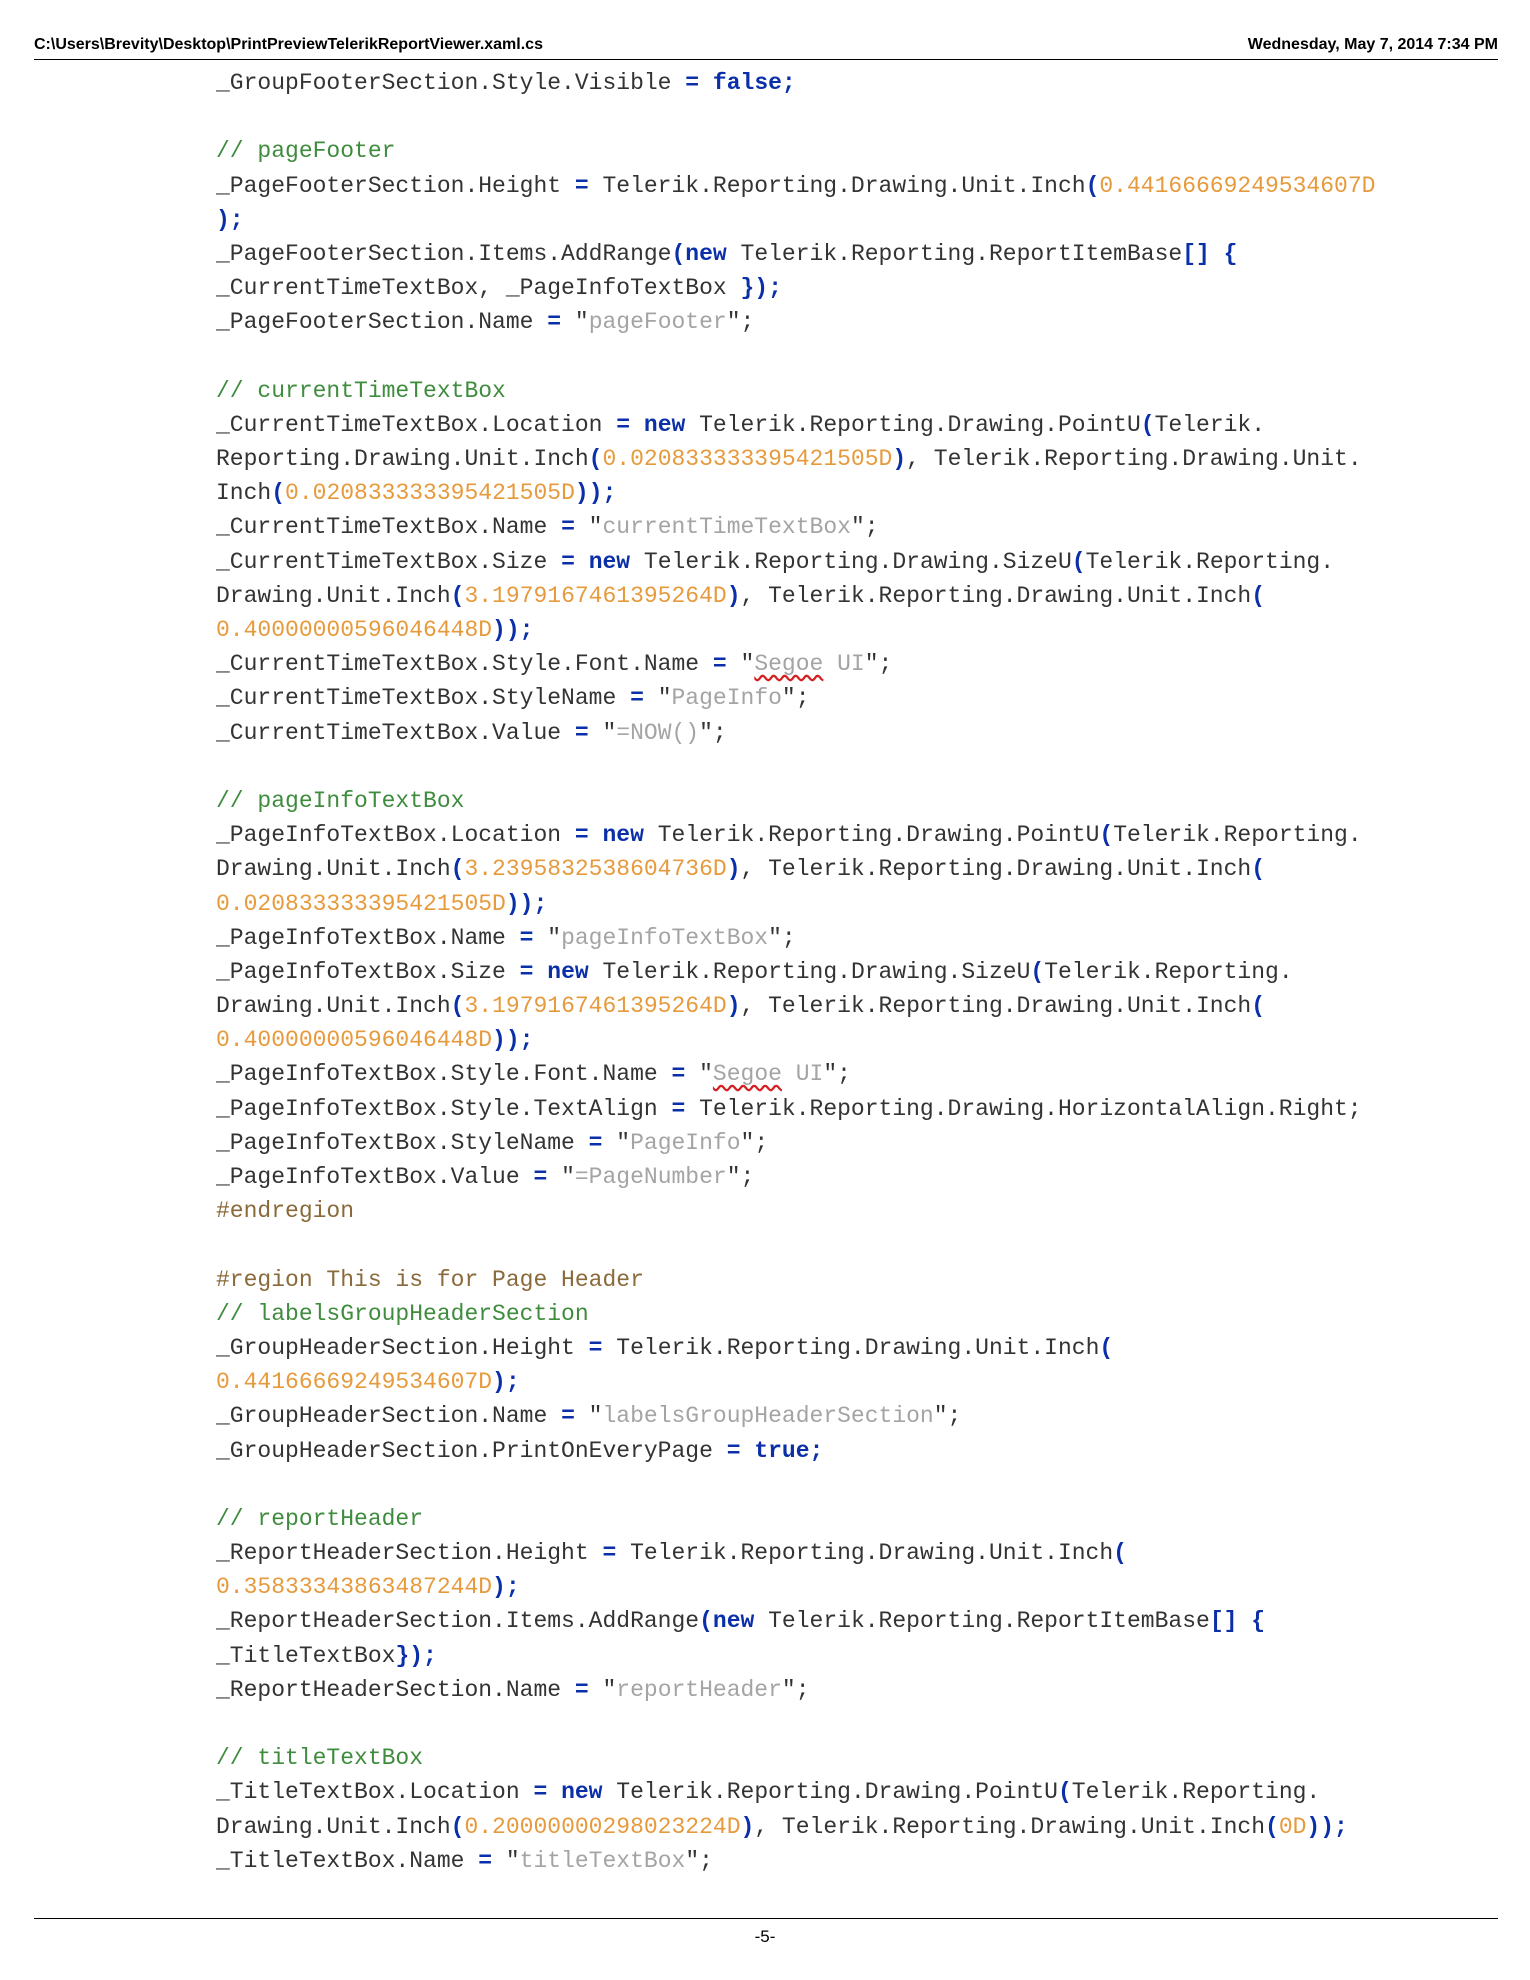 Image resolution: width=1530 pixels, height=1980 pixels. Describe the element at coordinates (416, 1655) in the screenshot. I see `code-token: });` at that location.